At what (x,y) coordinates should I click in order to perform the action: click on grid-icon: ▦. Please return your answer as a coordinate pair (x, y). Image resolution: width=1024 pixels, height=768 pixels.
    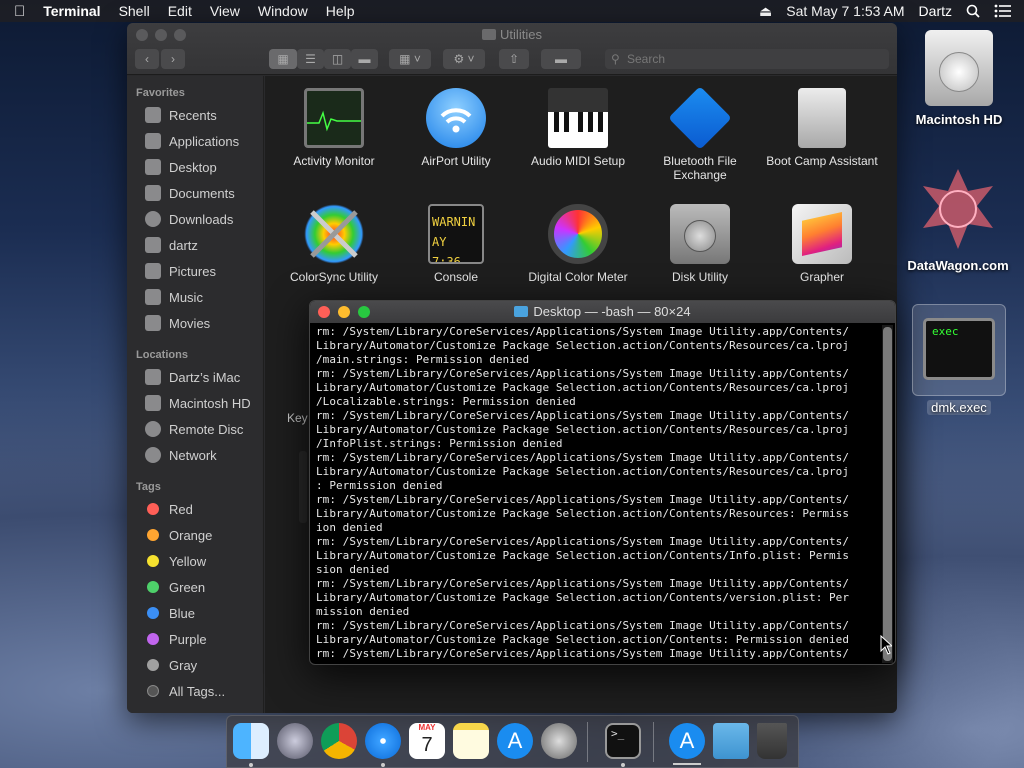
    Looking at the image, I should click on (283, 59).